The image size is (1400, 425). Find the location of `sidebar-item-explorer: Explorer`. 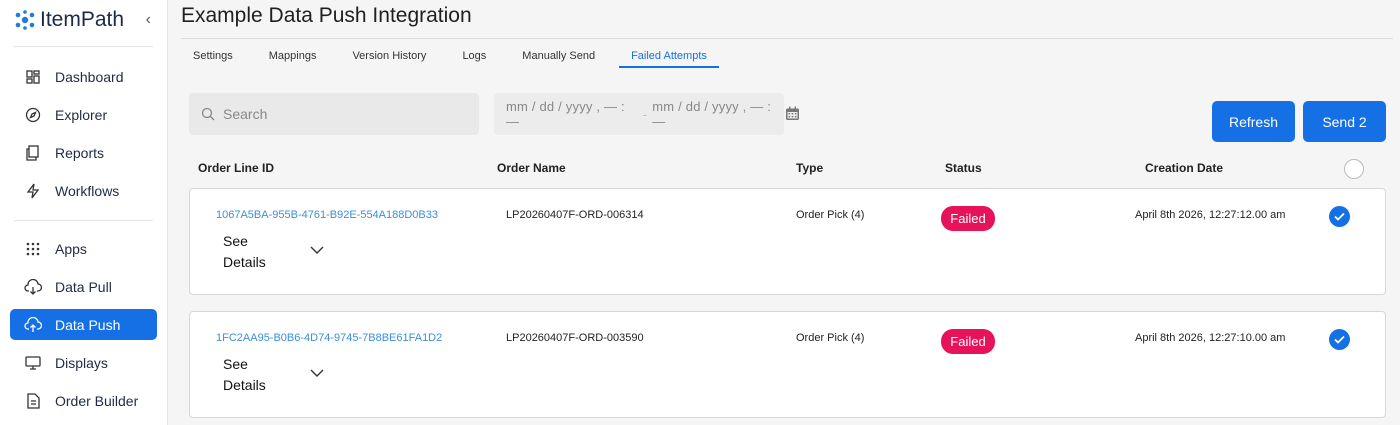

sidebar-item-explorer: Explorer is located at coordinates (83, 114).